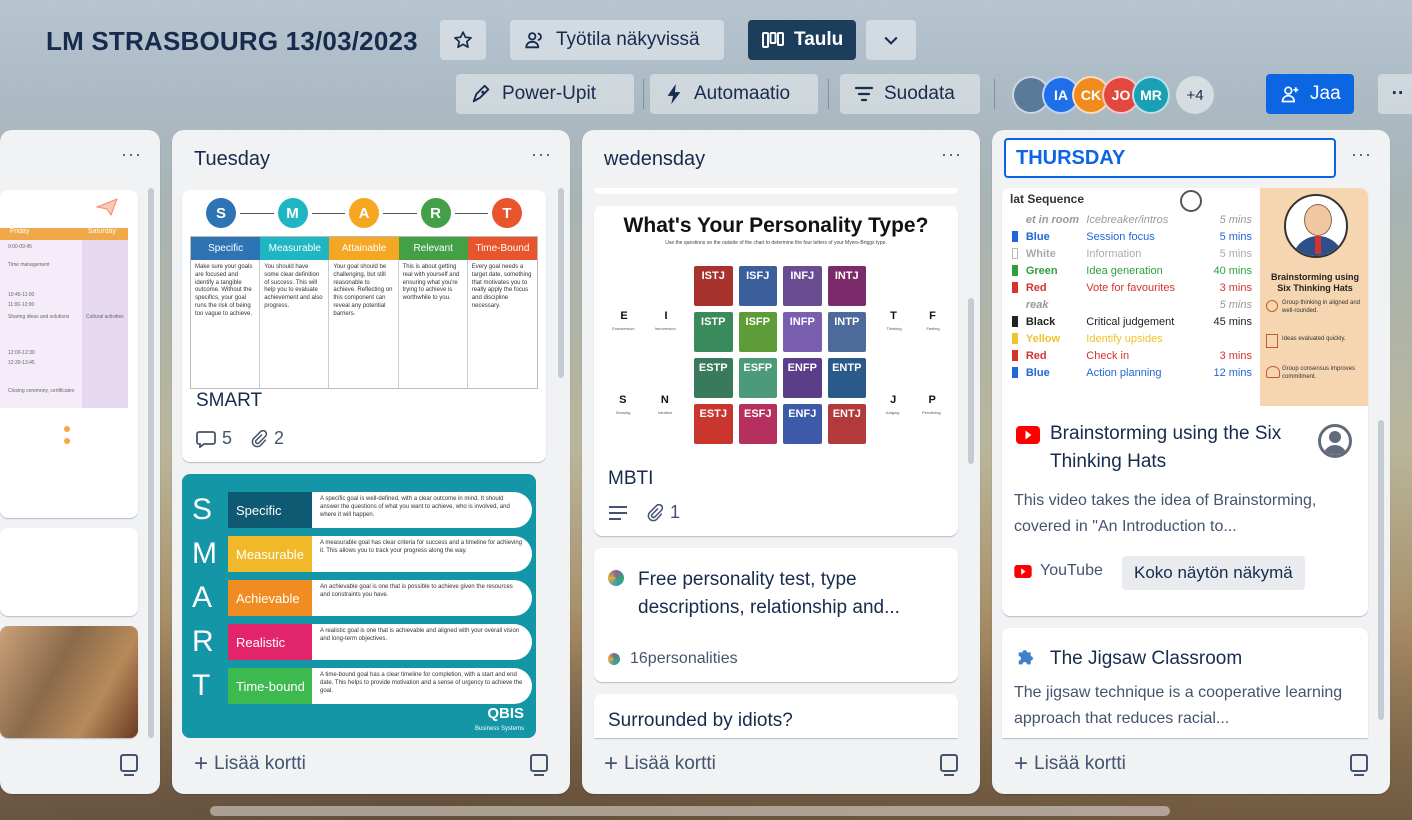  I want to click on board-horizontal-scrollbar, so click(690, 811).